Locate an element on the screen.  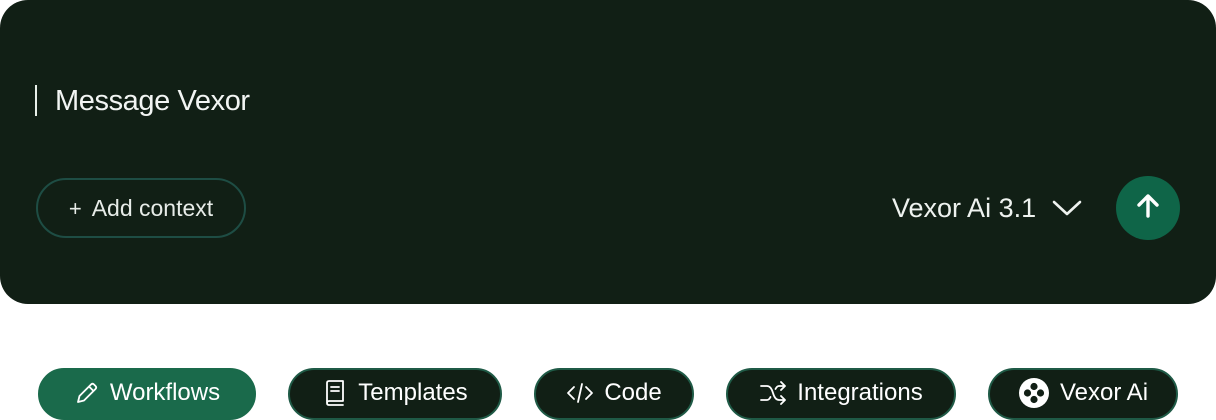
chip-workflows: Workflows is located at coordinates (147, 394).